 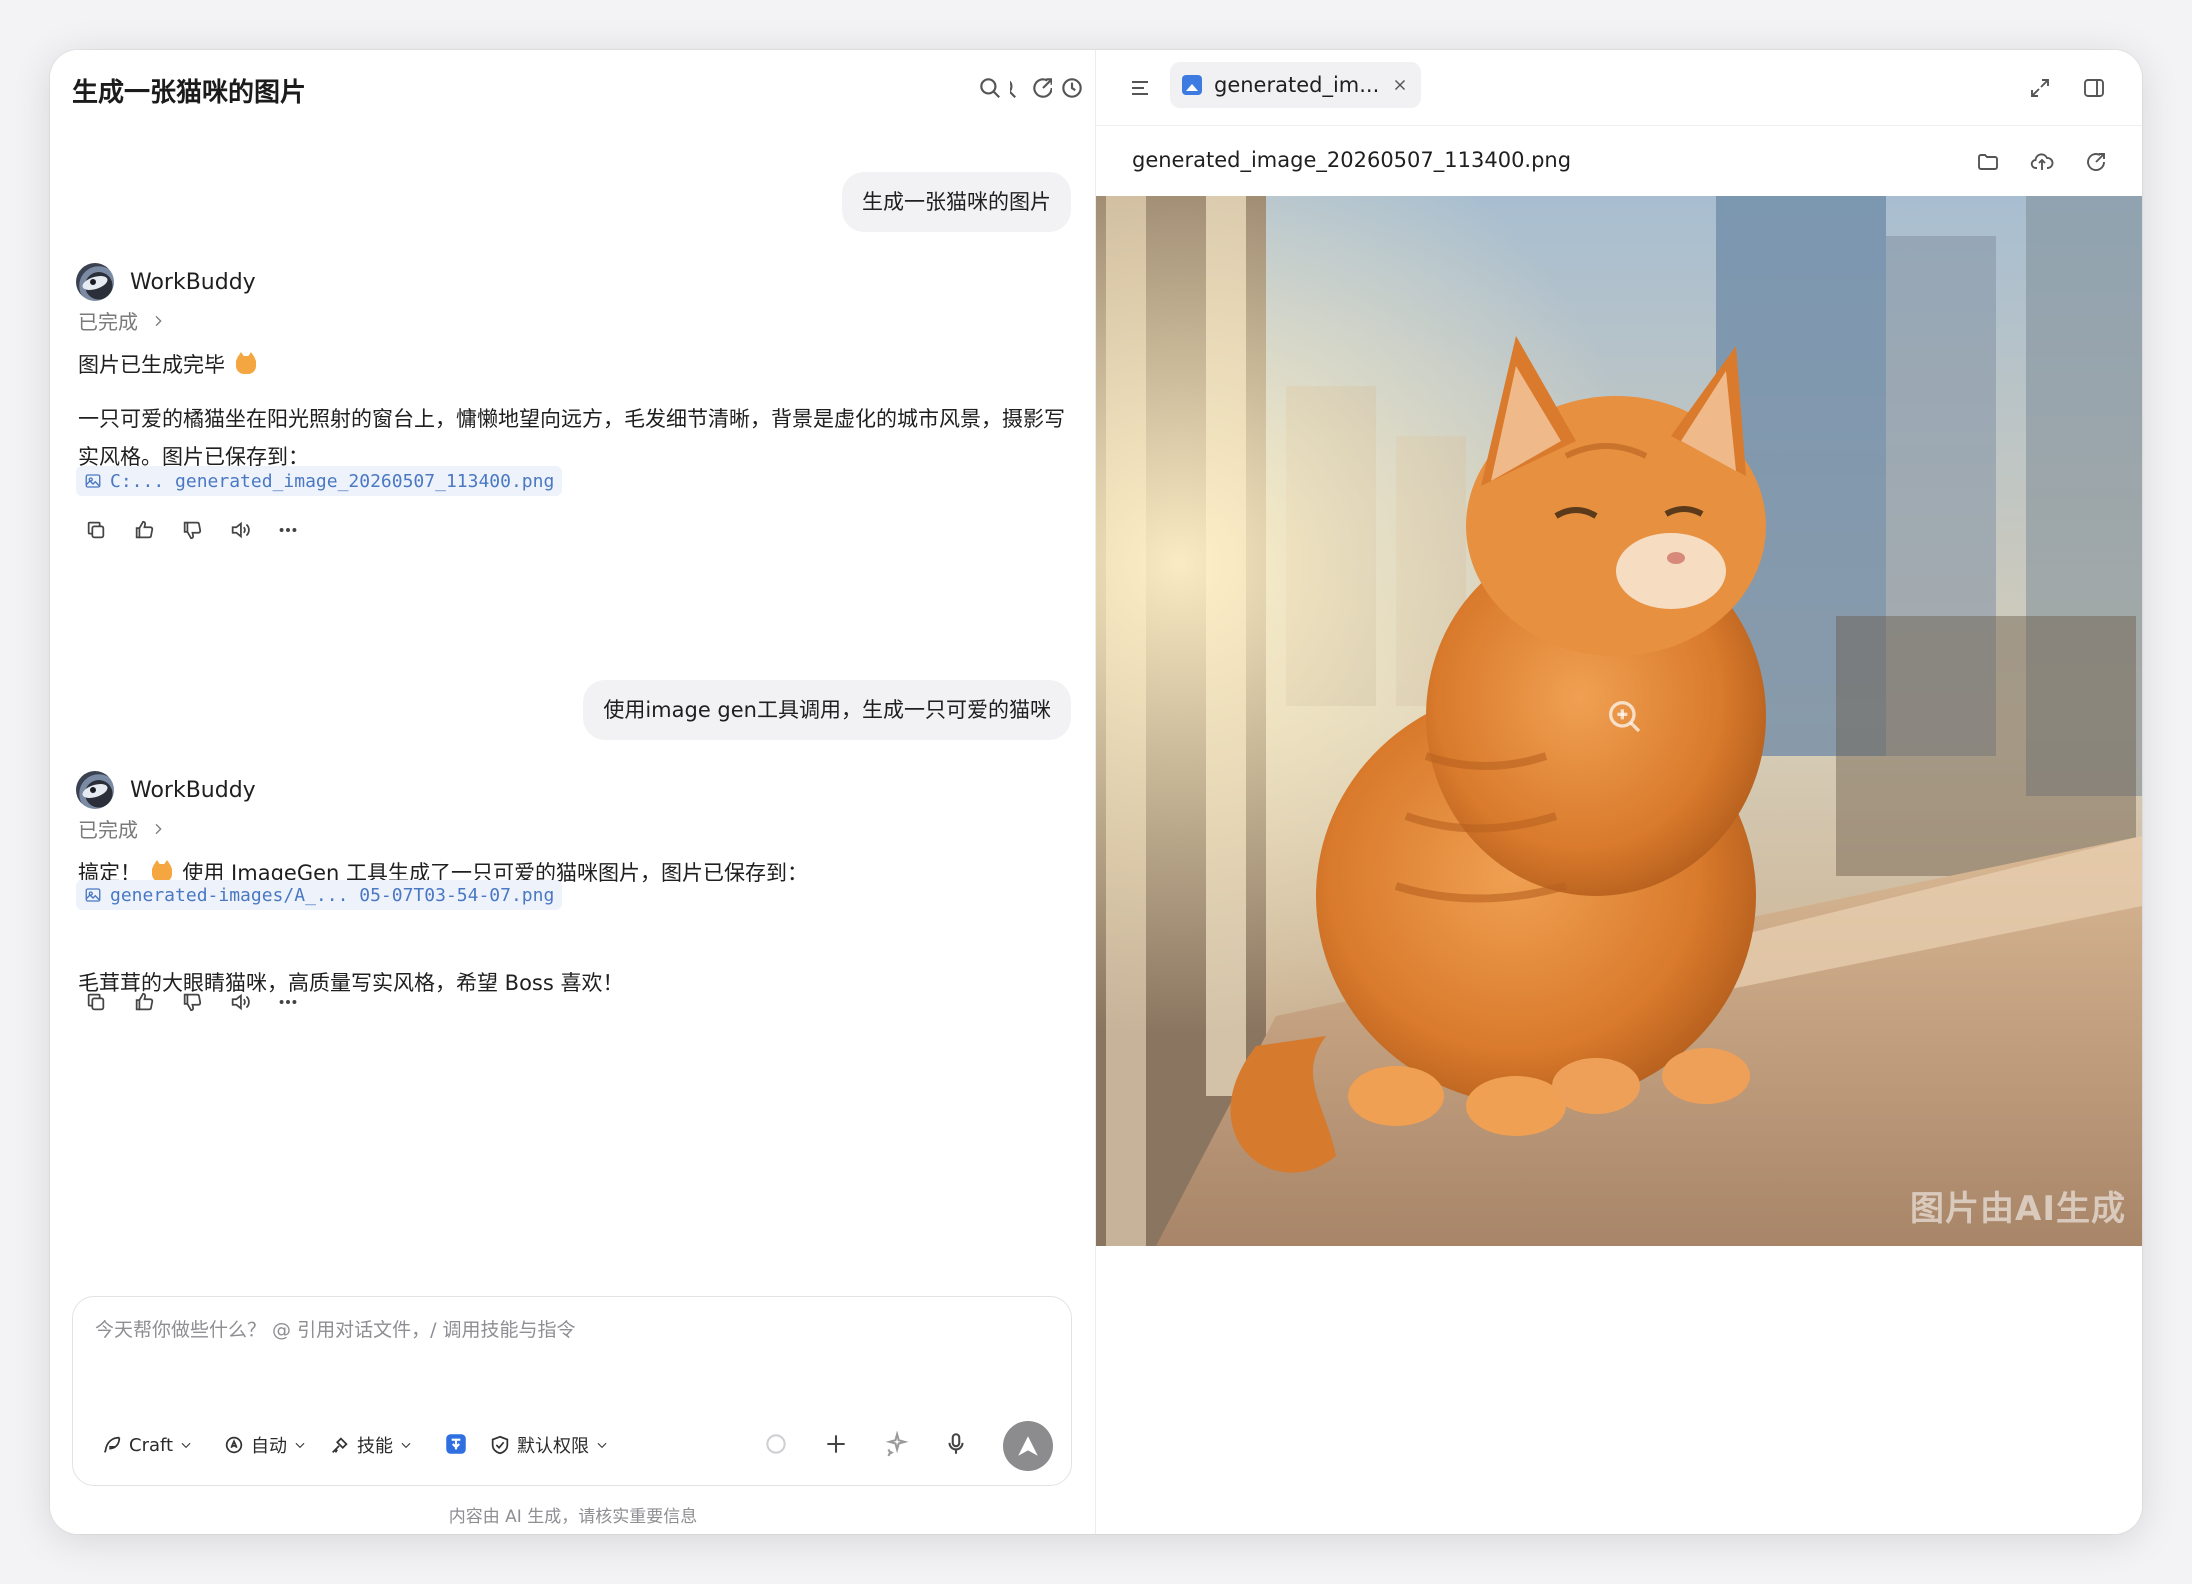 I want to click on history-icon, so click(x=1072, y=88).